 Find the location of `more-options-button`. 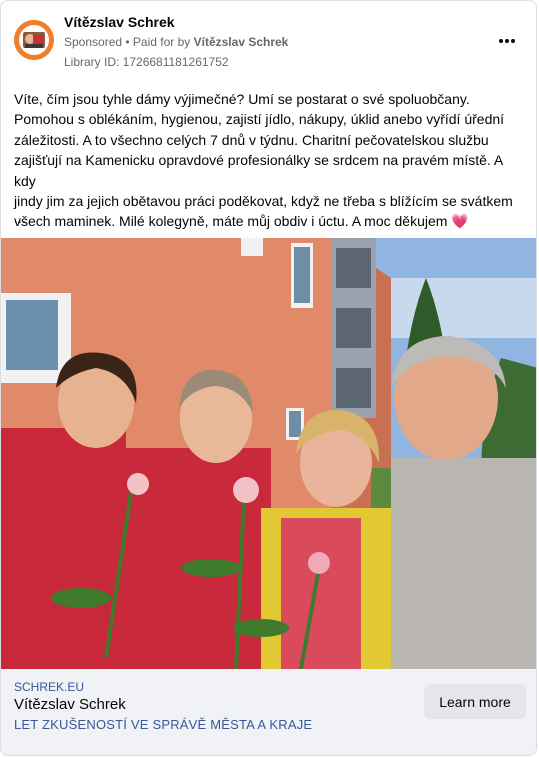

more-options-button is located at coordinates (507, 41).